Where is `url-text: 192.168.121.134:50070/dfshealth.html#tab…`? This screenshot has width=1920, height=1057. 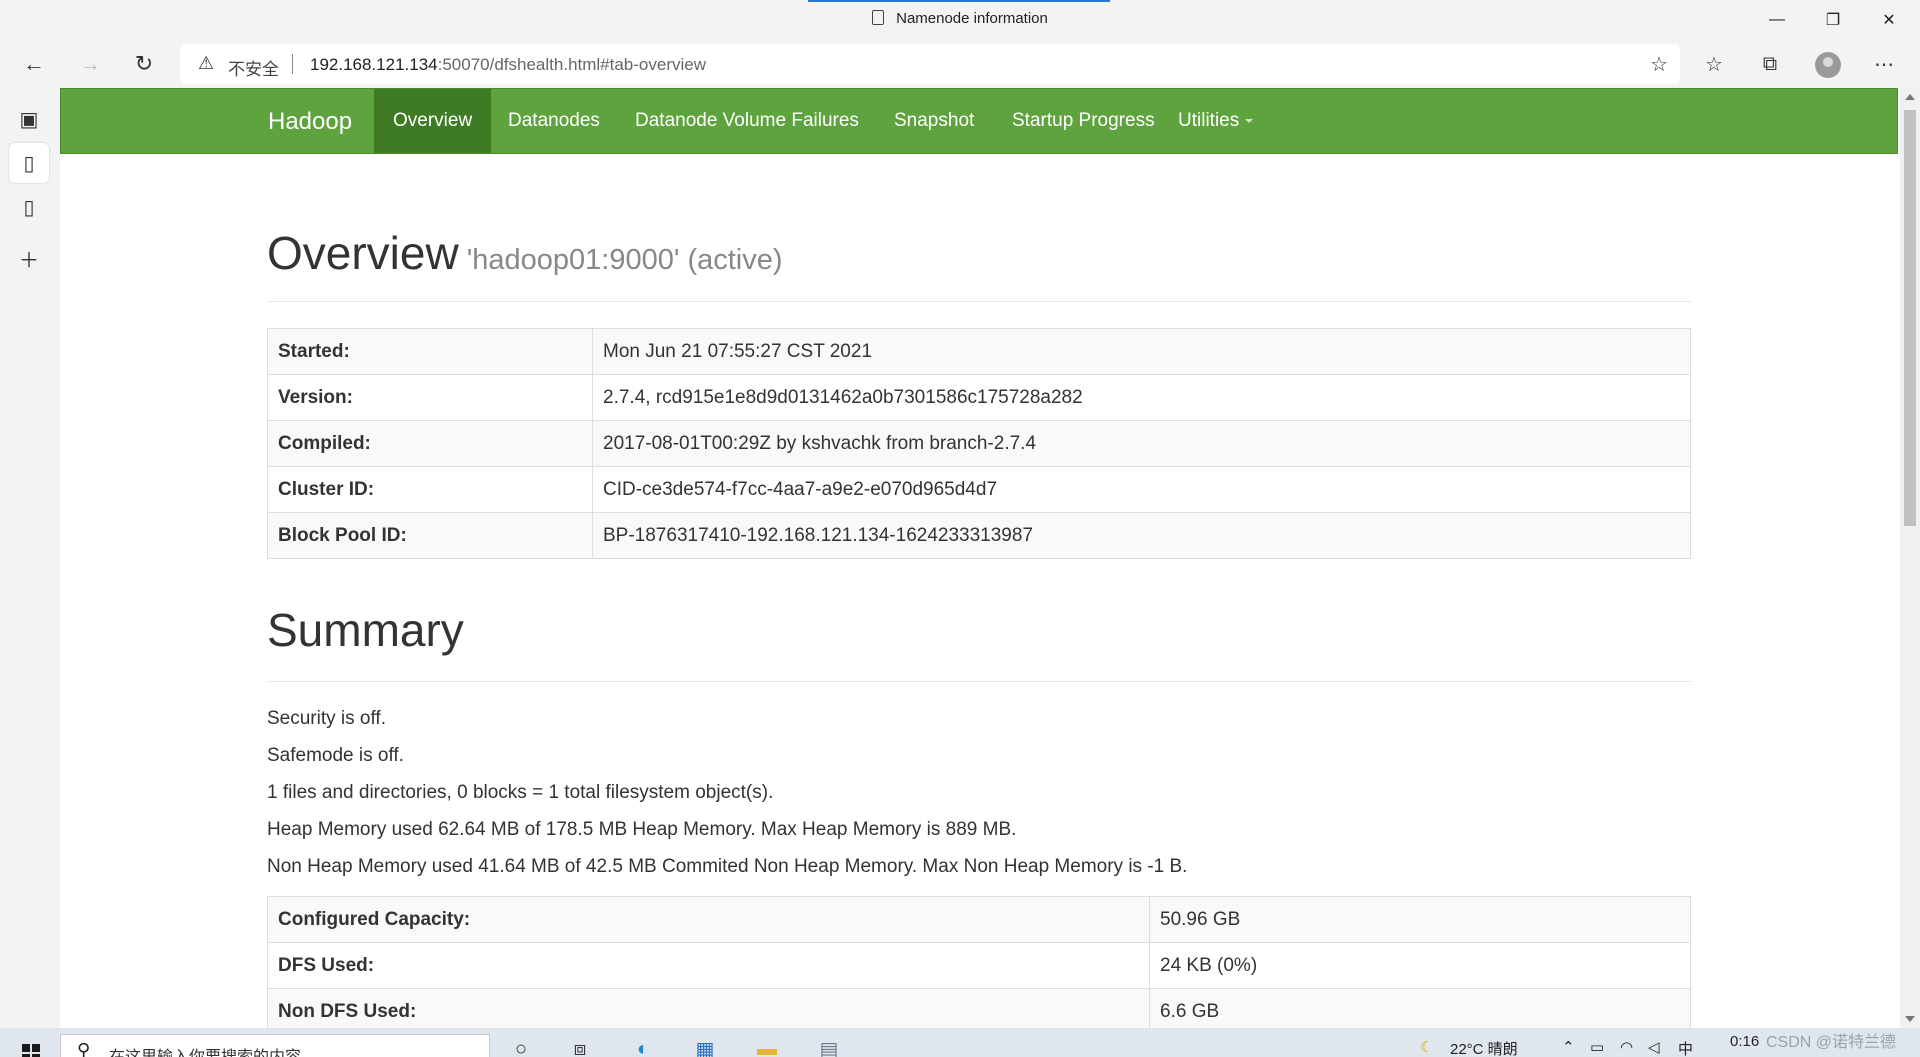 url-text: 192.168.121.134:50070/dfshealth.html#tab… is located at coordinates (508, 65).